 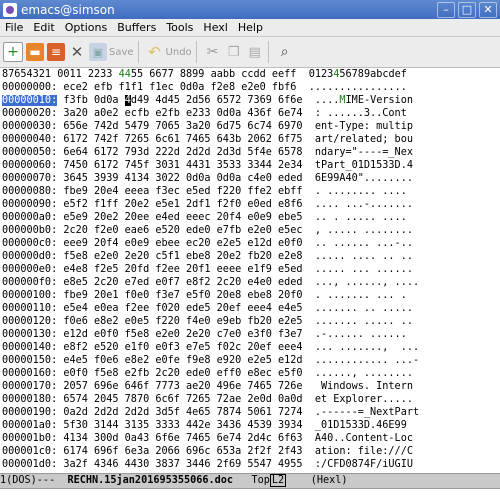 What do you see at coordinates (86, 27) in the screenshot?
I see `menu-options: Options` at bounding box center [86, 27].